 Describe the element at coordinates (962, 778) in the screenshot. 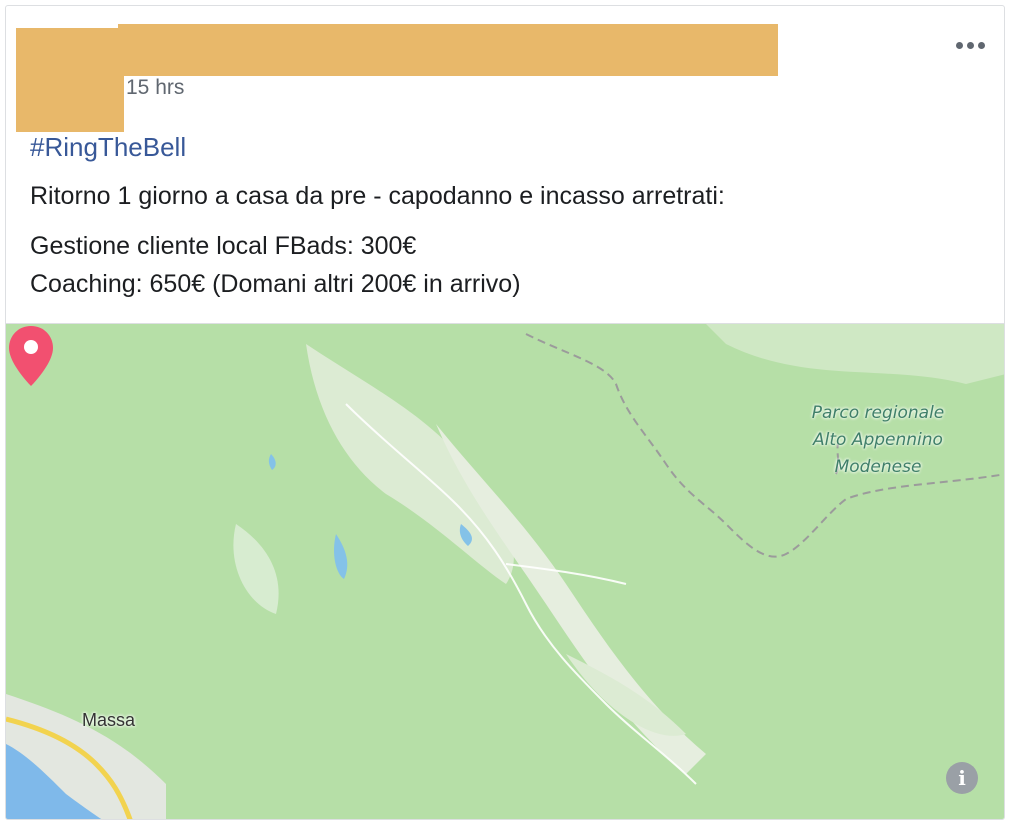

I see `info-icon: i` at that location.